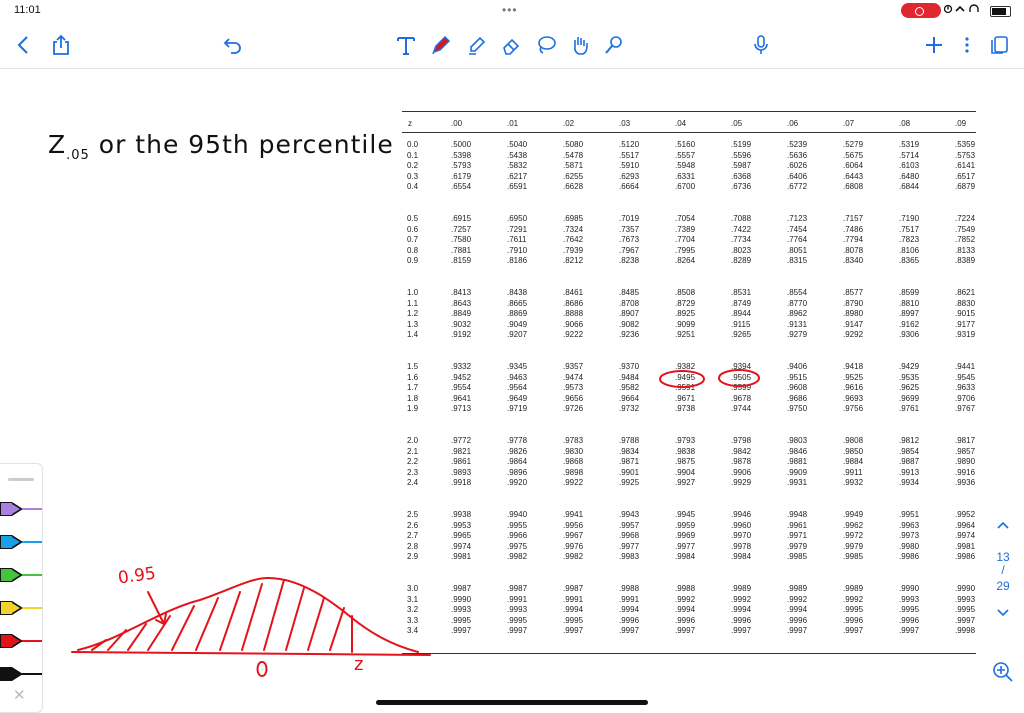 The height and width of the screenshot is (713, 1024). I want to click on table-cell: .9864, so click(517, 462).